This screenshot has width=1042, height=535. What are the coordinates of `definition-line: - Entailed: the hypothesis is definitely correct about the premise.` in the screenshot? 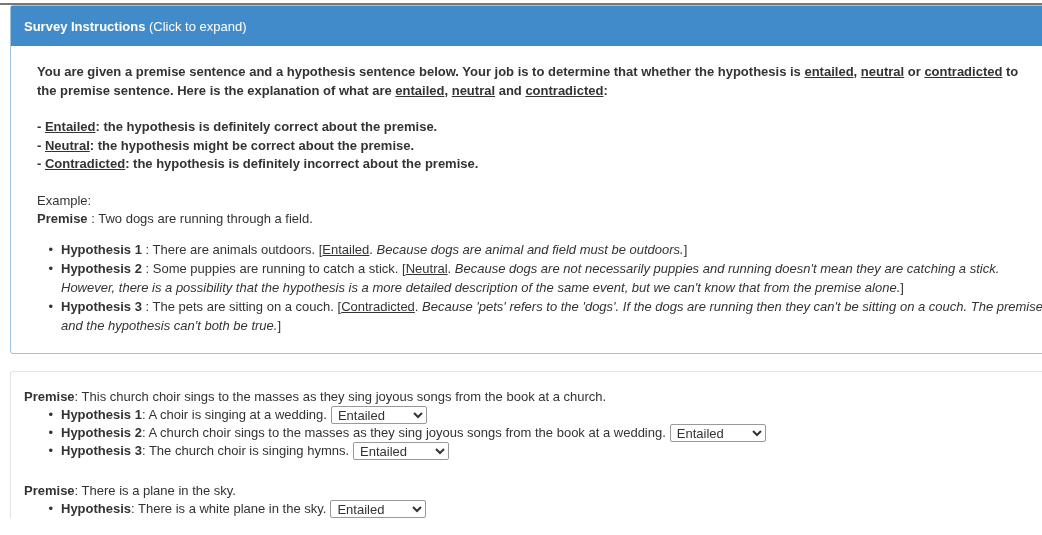 It's located at (238, 127).